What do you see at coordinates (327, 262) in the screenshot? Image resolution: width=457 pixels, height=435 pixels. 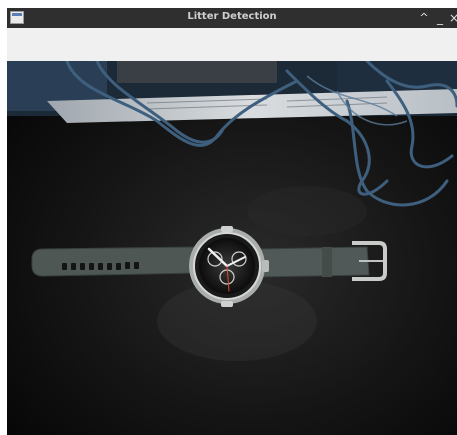 I see `strap-keeper` at bounding box center [327, 262].